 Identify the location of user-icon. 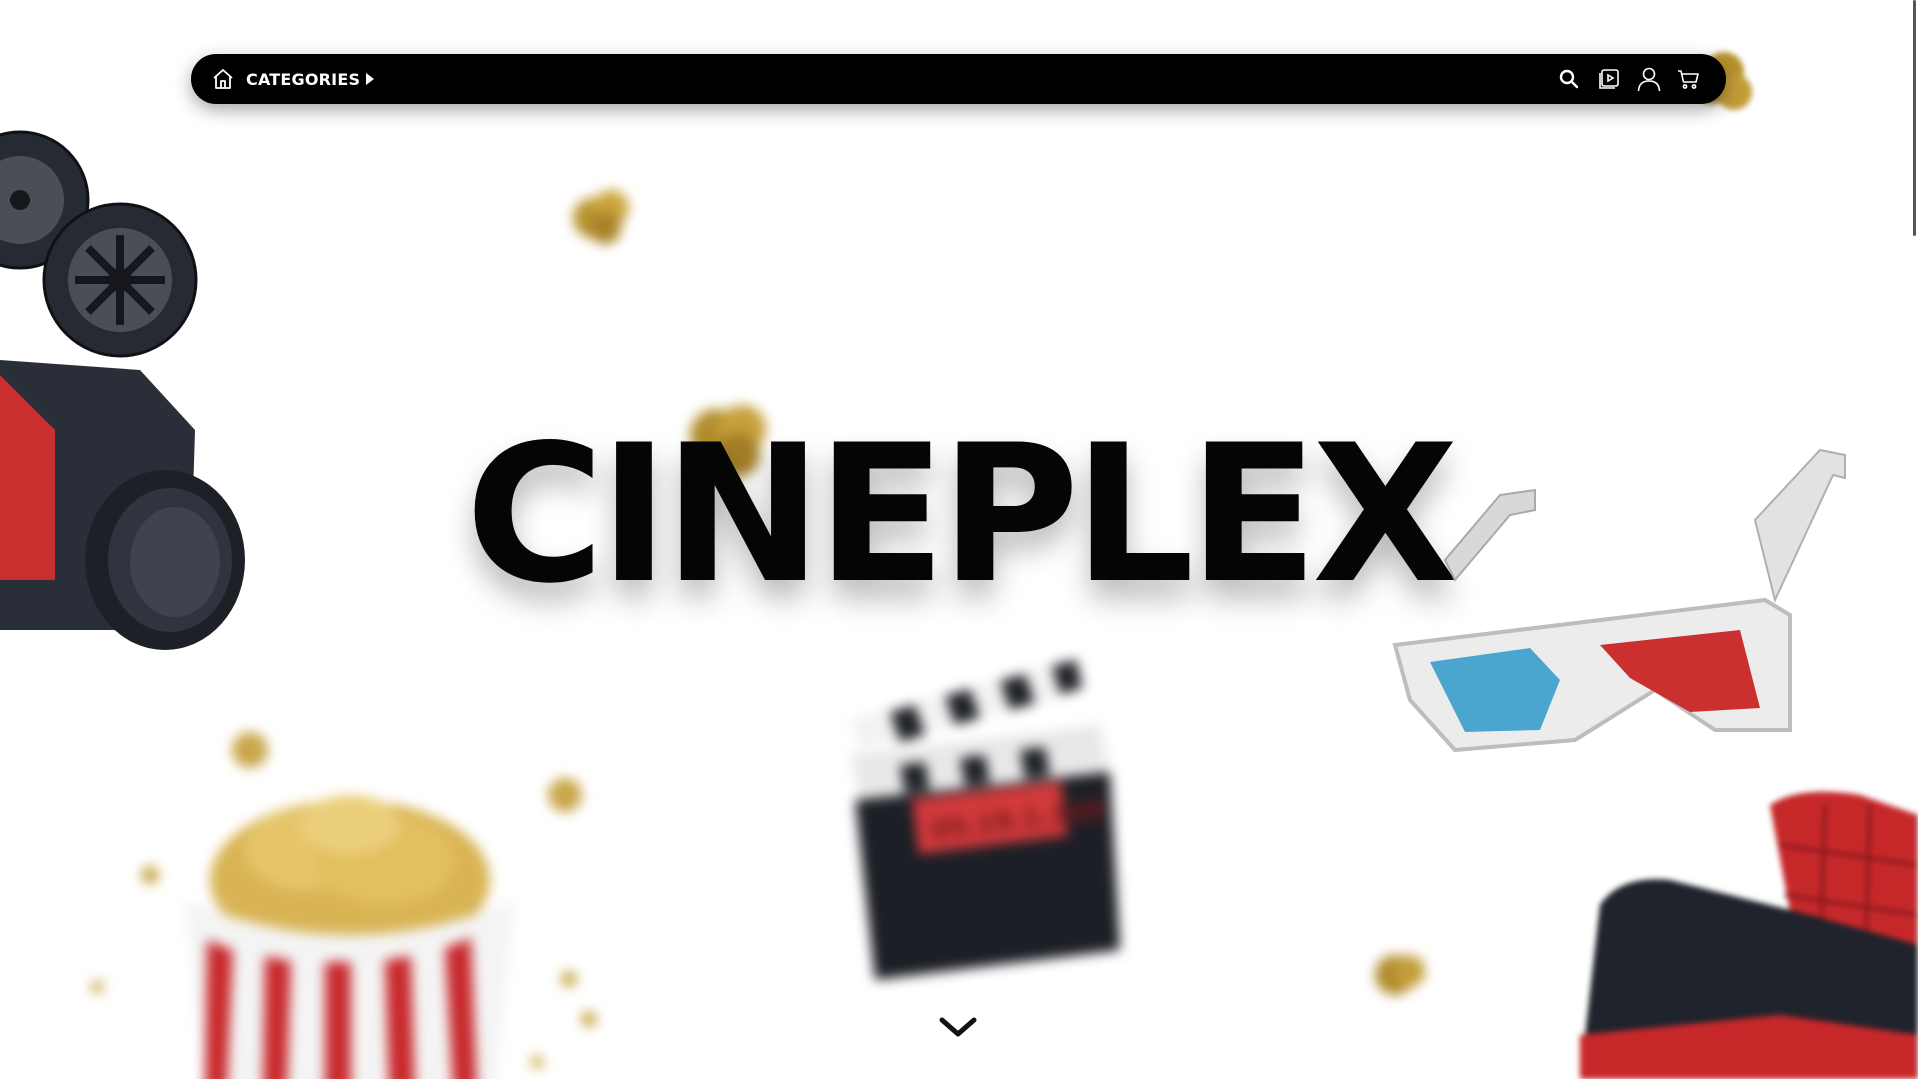
(1649, 79).